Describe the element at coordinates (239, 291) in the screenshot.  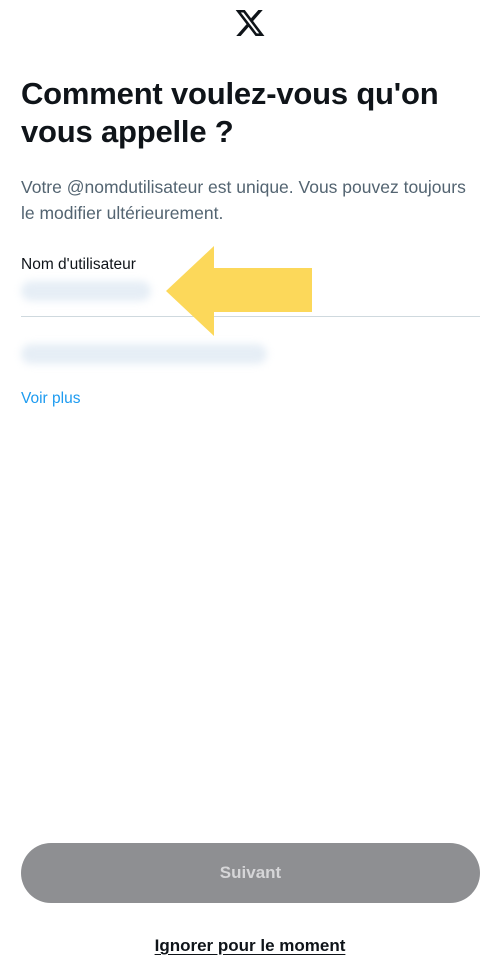
I see `annotation-arrow-icon` at that location.